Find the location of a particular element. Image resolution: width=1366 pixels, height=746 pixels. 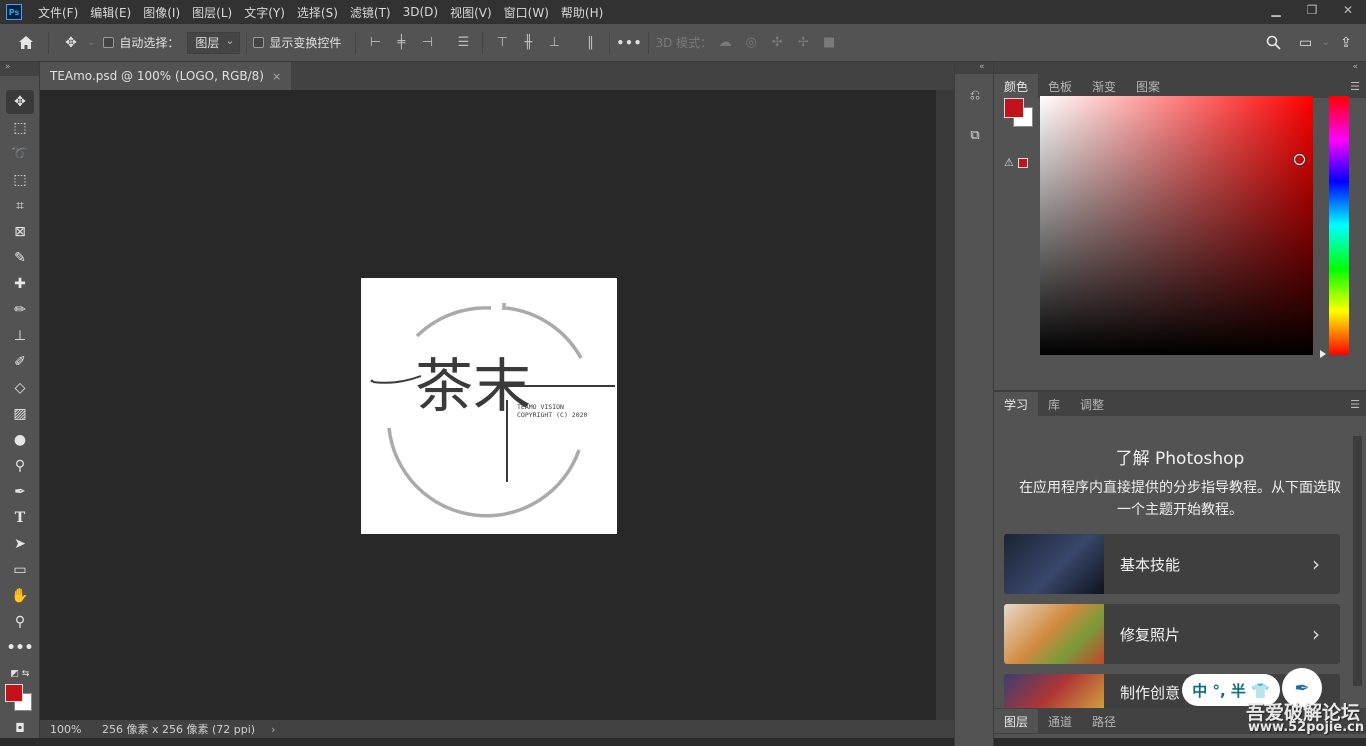

move-tool-preset-icon: ✥ is located at coordinates (71, 43).